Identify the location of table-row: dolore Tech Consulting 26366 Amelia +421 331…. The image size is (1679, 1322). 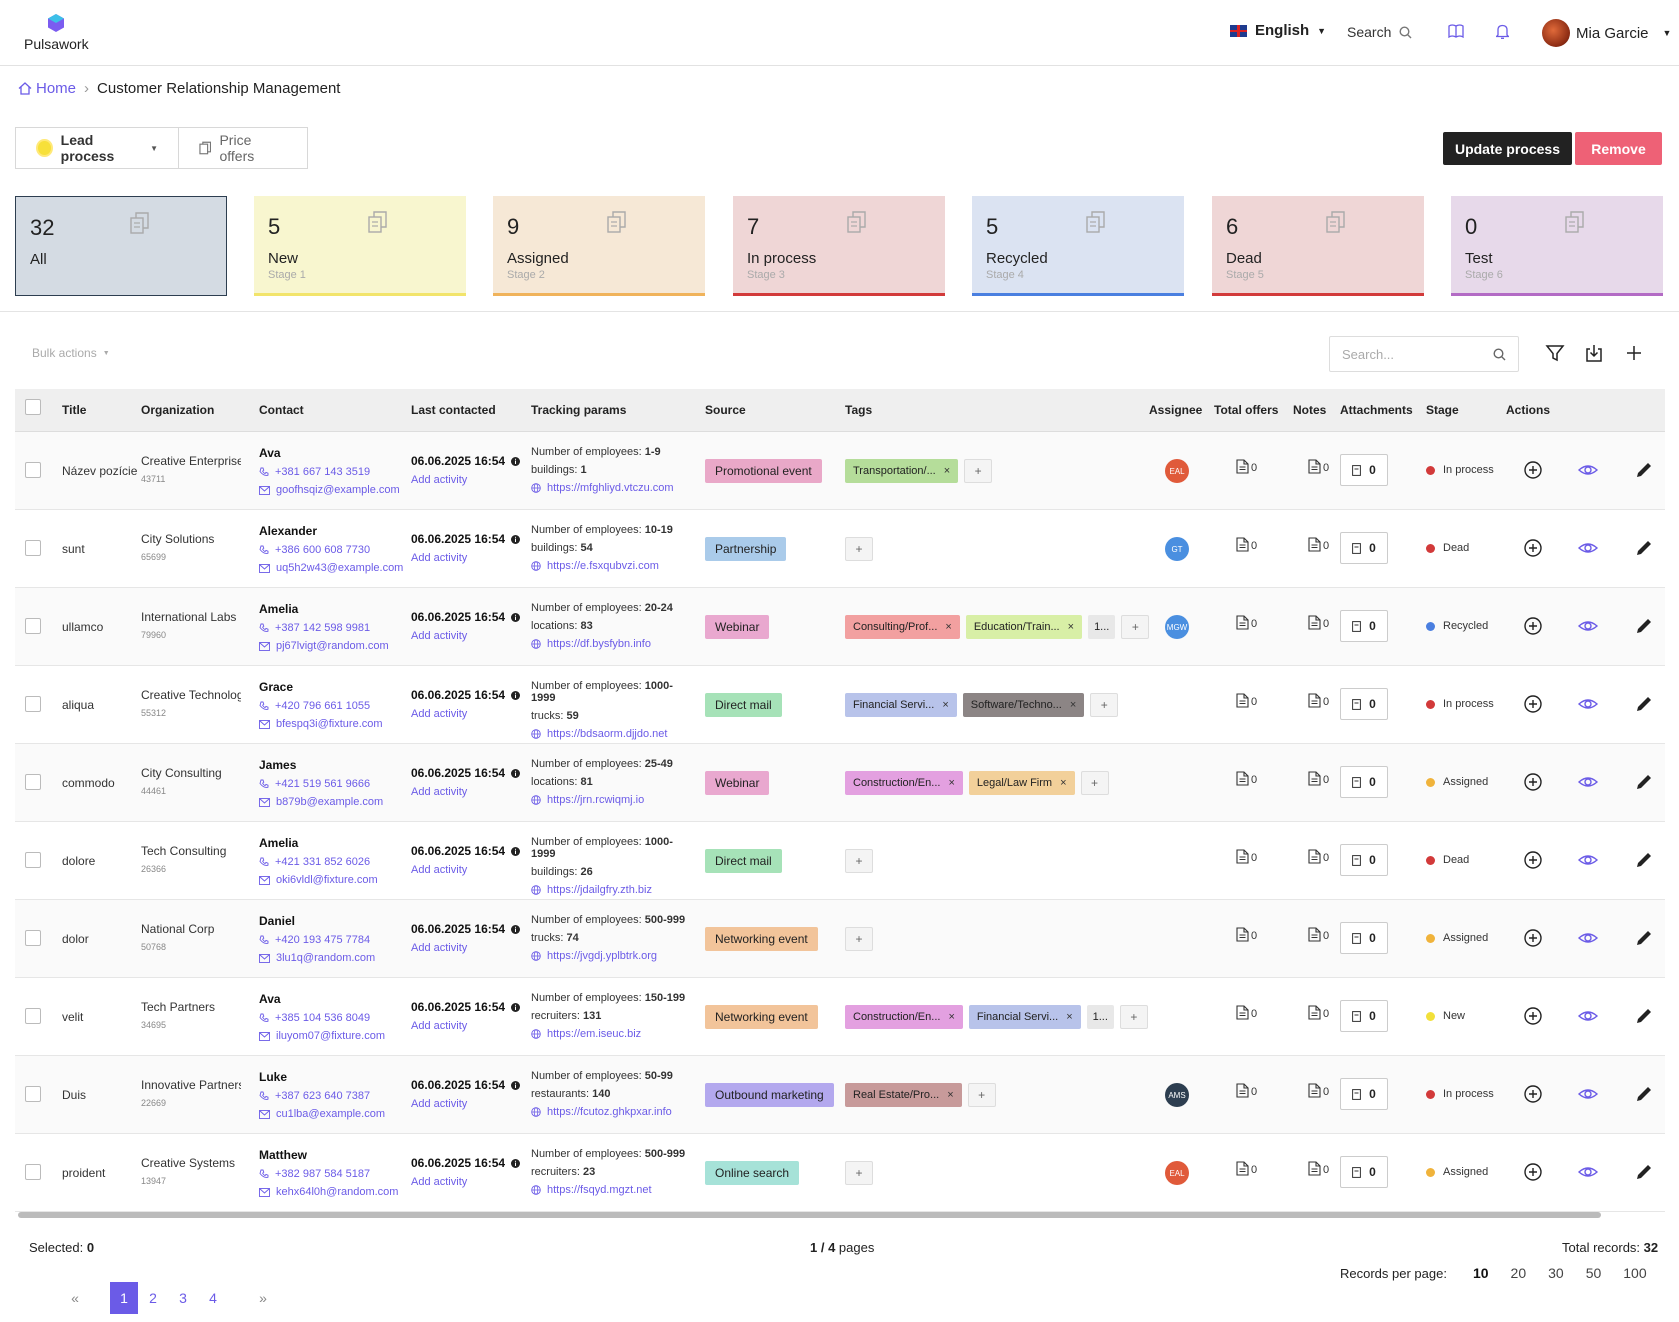
(840, 861).